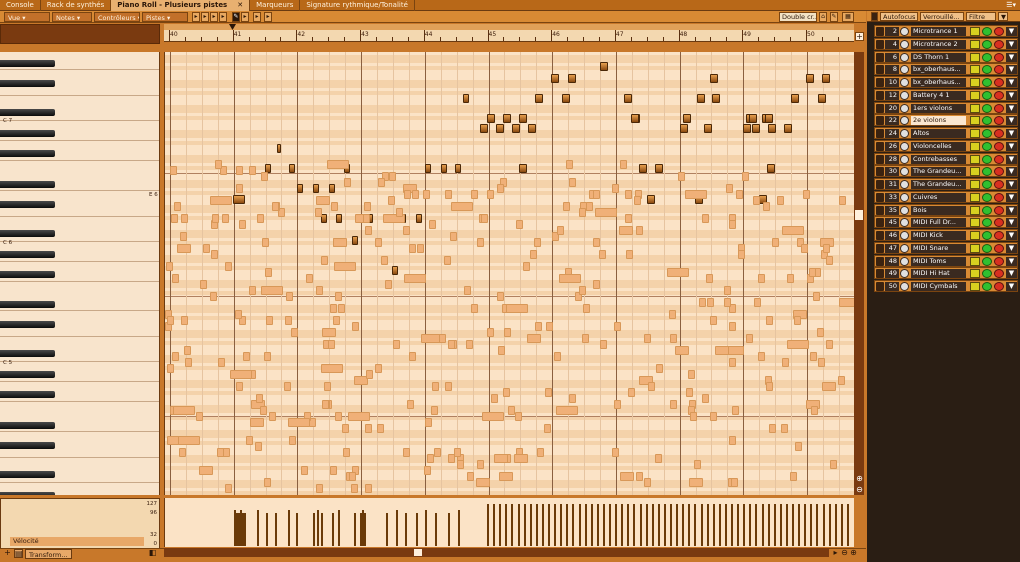 This screenshot has height=562, width=1020. What do you see at coordinates (938, 44) in the screenshot?
I see `track-name: Microtrance 2` at bounding box center [938, 44].